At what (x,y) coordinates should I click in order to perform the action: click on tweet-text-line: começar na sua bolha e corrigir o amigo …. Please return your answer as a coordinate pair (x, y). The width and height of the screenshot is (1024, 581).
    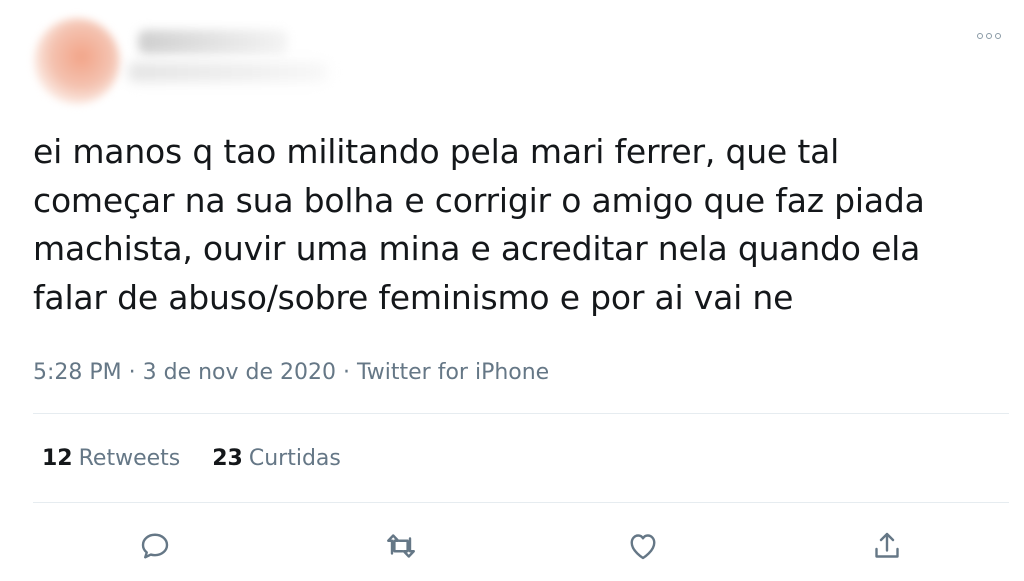
    Looking at the image, I should click on (479, 200).